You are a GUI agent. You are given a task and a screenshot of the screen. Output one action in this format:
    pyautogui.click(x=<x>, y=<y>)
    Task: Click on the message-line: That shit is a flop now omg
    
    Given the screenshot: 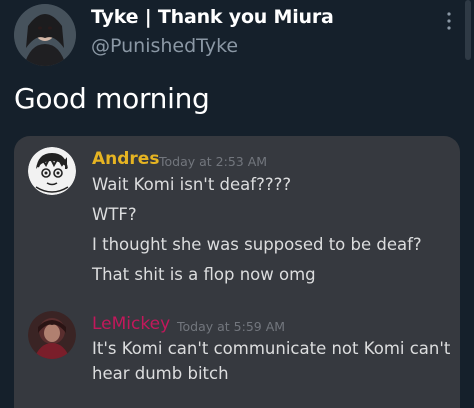 What is the action you would take?
    pyautogui.click(x=204, y=274)
    